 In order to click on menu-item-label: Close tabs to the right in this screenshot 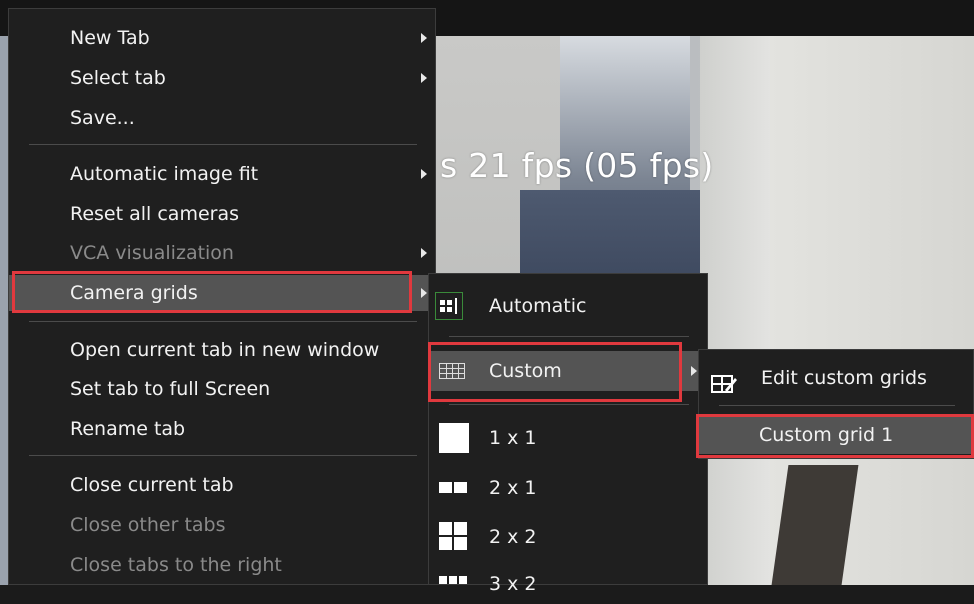, I will do `click(176, 565)`.